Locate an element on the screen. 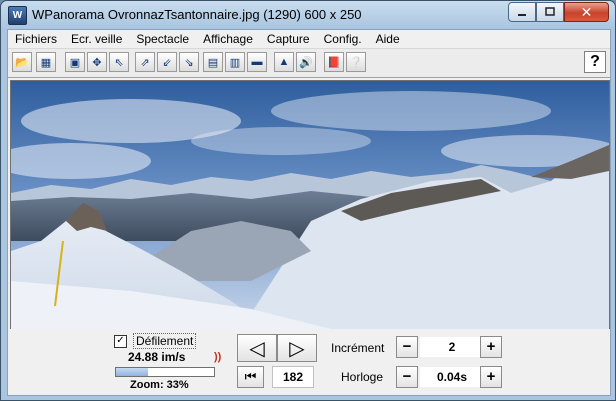  scroll-se-button: ⇘ is located at coordinates (189, 62).